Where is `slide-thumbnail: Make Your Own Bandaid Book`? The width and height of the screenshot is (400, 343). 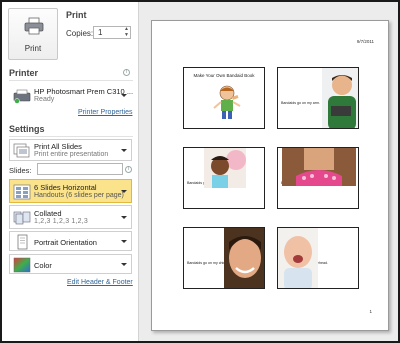 slide-thumbnail: Make Your Own Bandaid Book is located at coordinates (224, 98).